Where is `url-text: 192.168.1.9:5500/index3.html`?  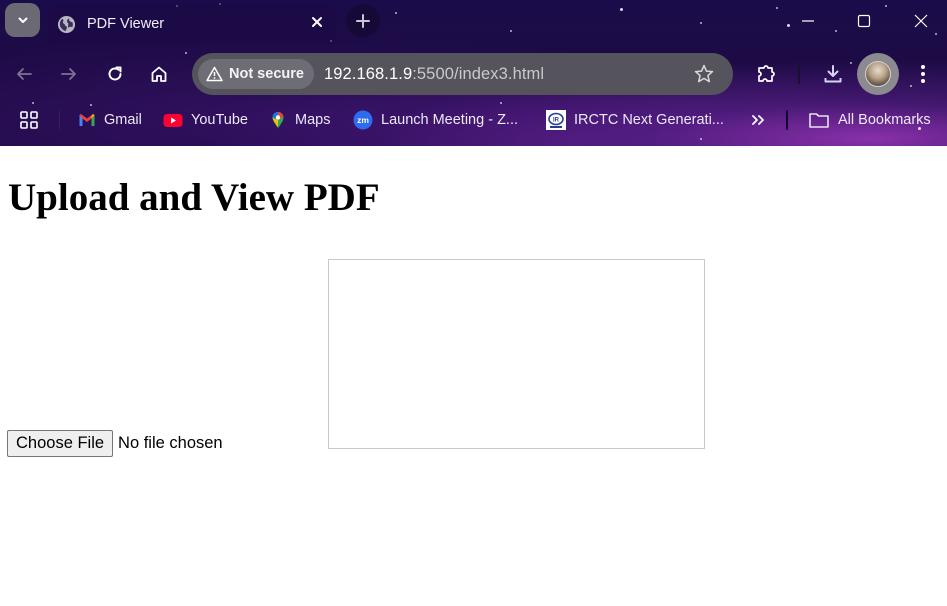
url-text: 192.168.1.9:5500/index3.html is located at coordinates (434, 74).